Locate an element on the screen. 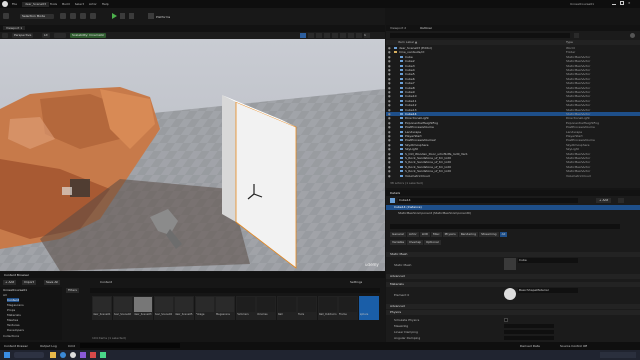 The image size is (640, 360). asset-tile: desr_Scene03 is located at coordinates (143, 308).